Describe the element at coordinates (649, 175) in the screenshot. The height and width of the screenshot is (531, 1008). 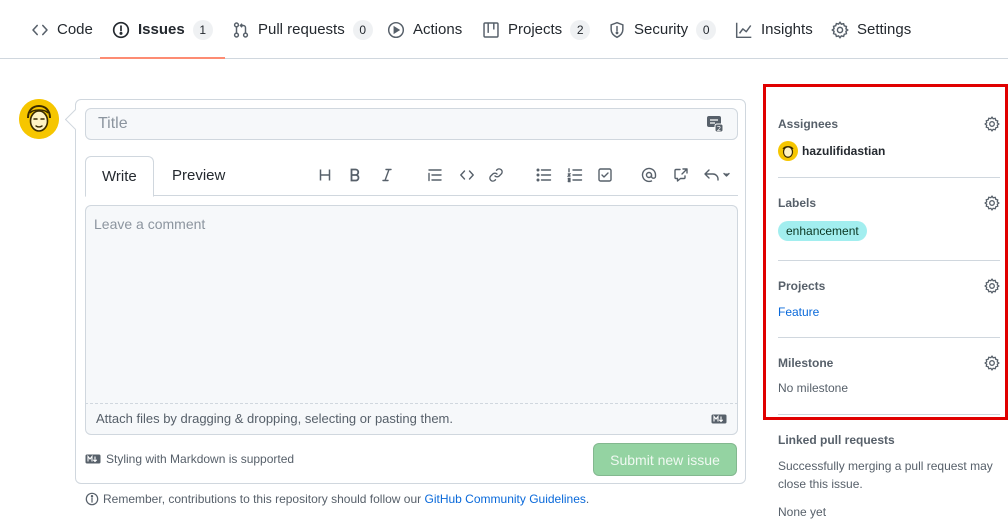
I see `mention-icon` at that location.